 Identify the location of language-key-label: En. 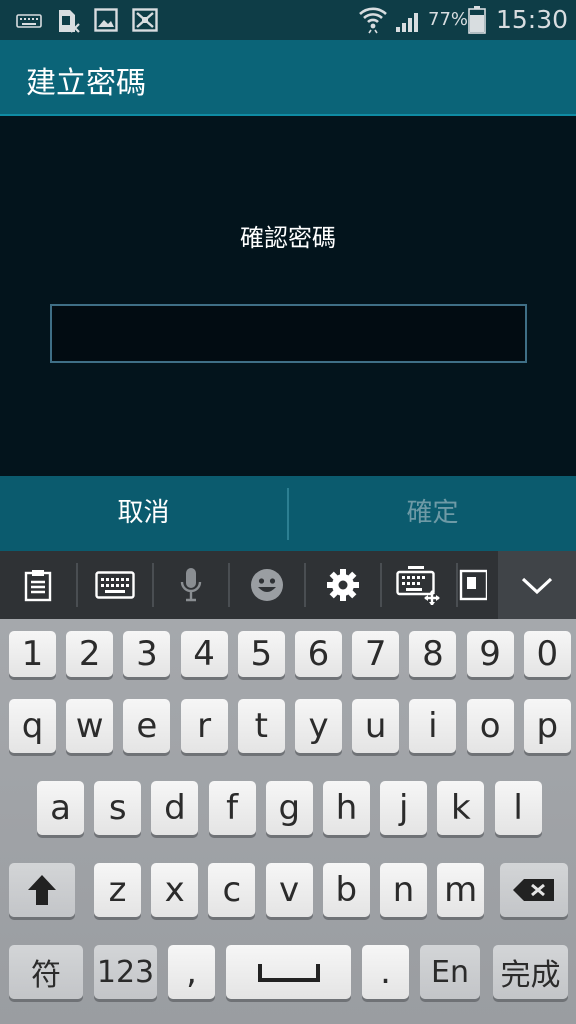
(450, 972).